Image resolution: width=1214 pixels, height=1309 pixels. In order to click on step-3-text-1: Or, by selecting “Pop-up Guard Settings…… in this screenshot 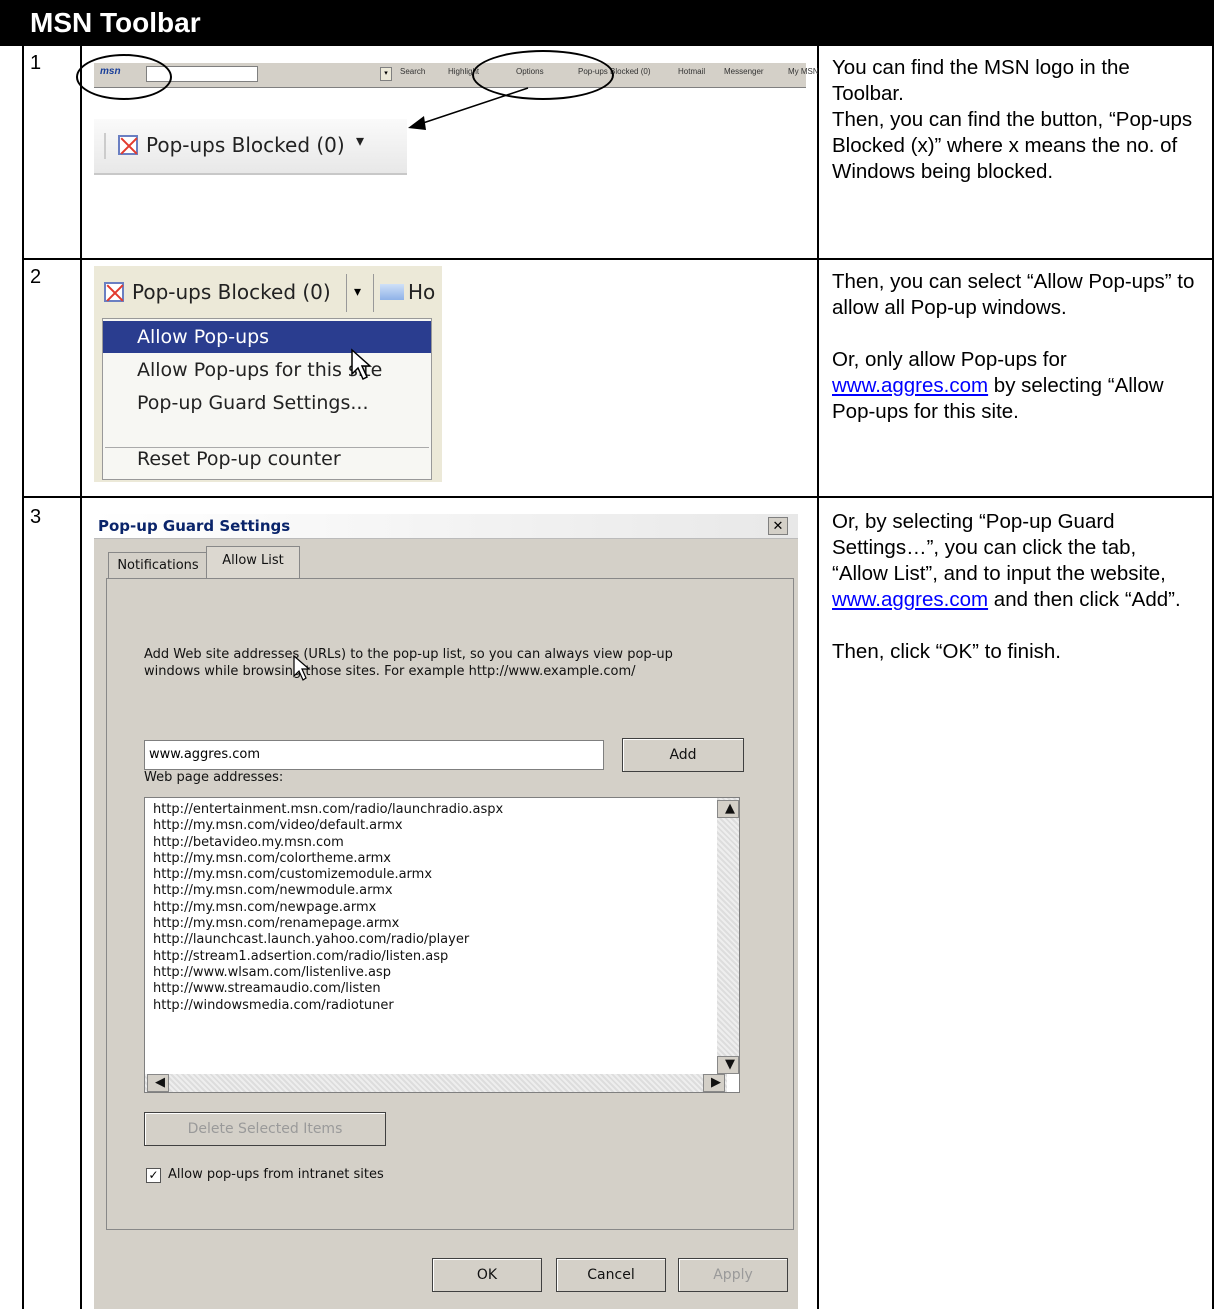, I will do `click(1006, 560)`.